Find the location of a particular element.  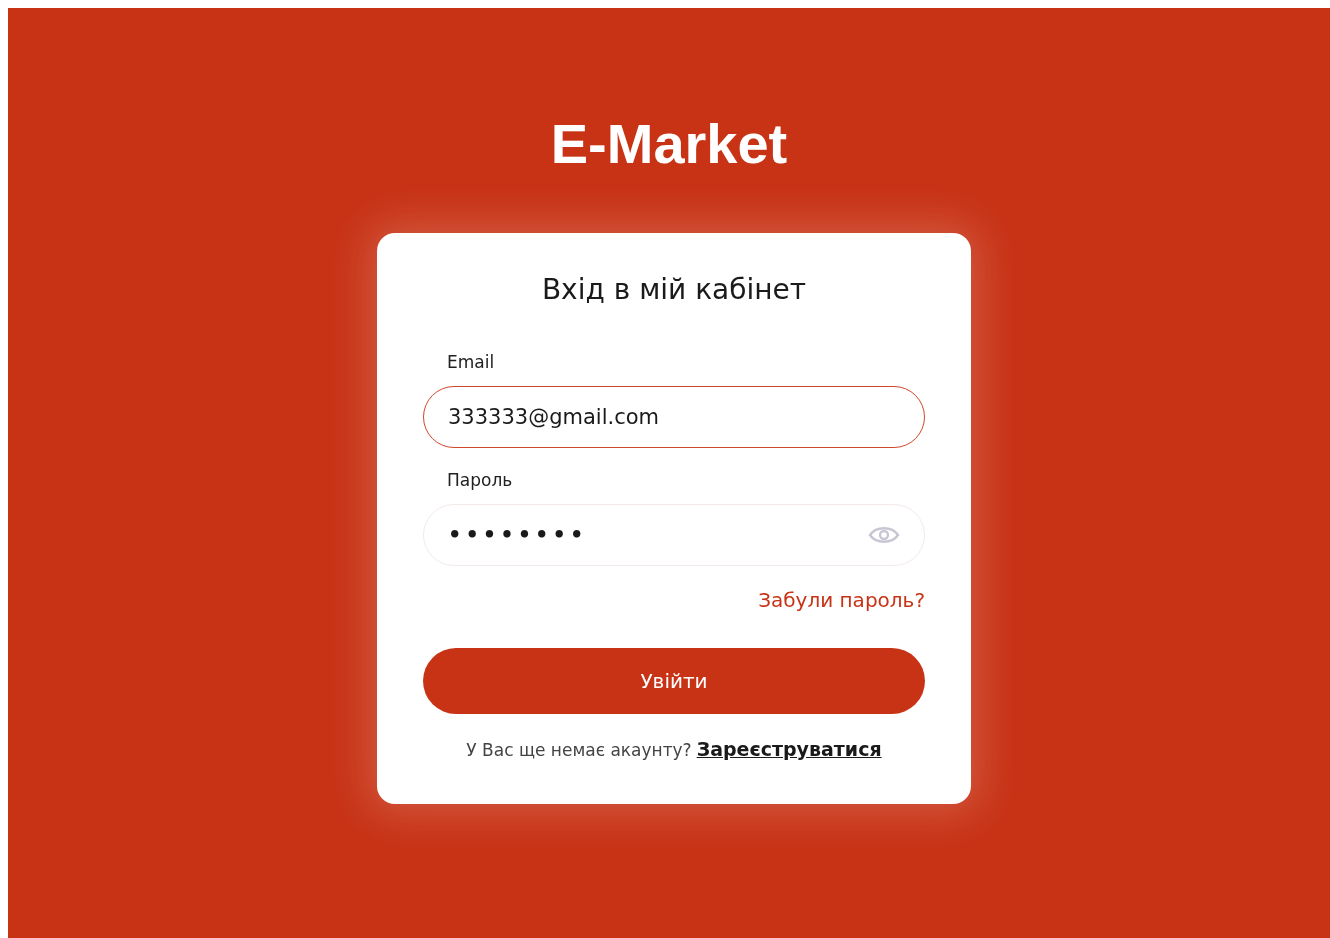

field-label: Пароль is located at coordinates (480, 480).